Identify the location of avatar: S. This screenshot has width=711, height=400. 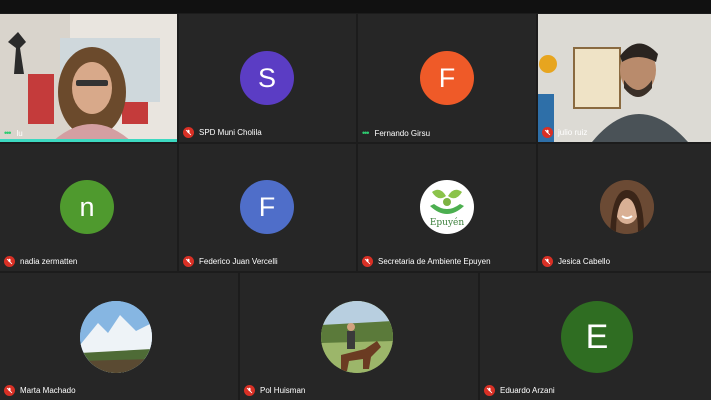
(267, 78).